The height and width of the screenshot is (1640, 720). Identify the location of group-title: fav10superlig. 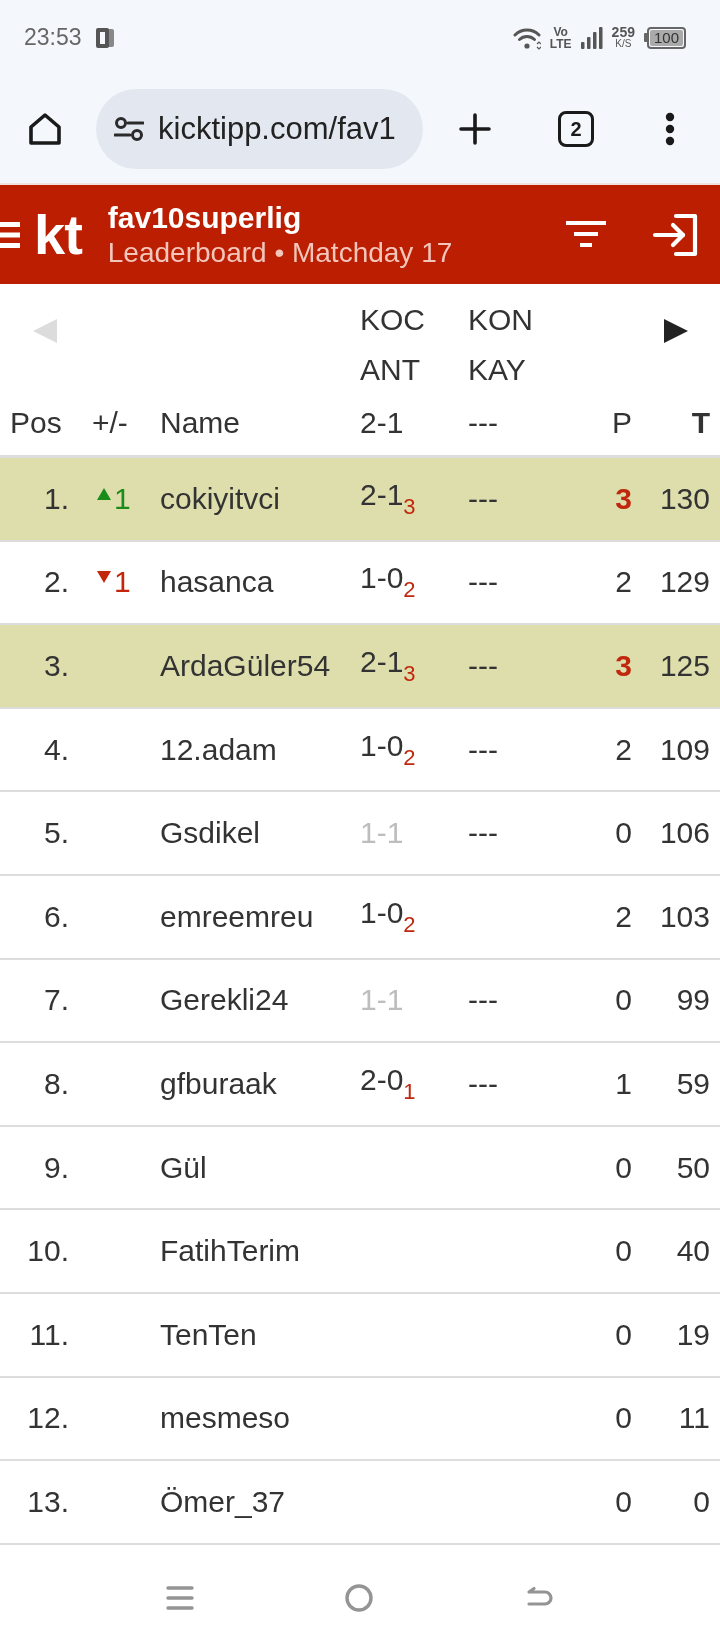
(205, 217).